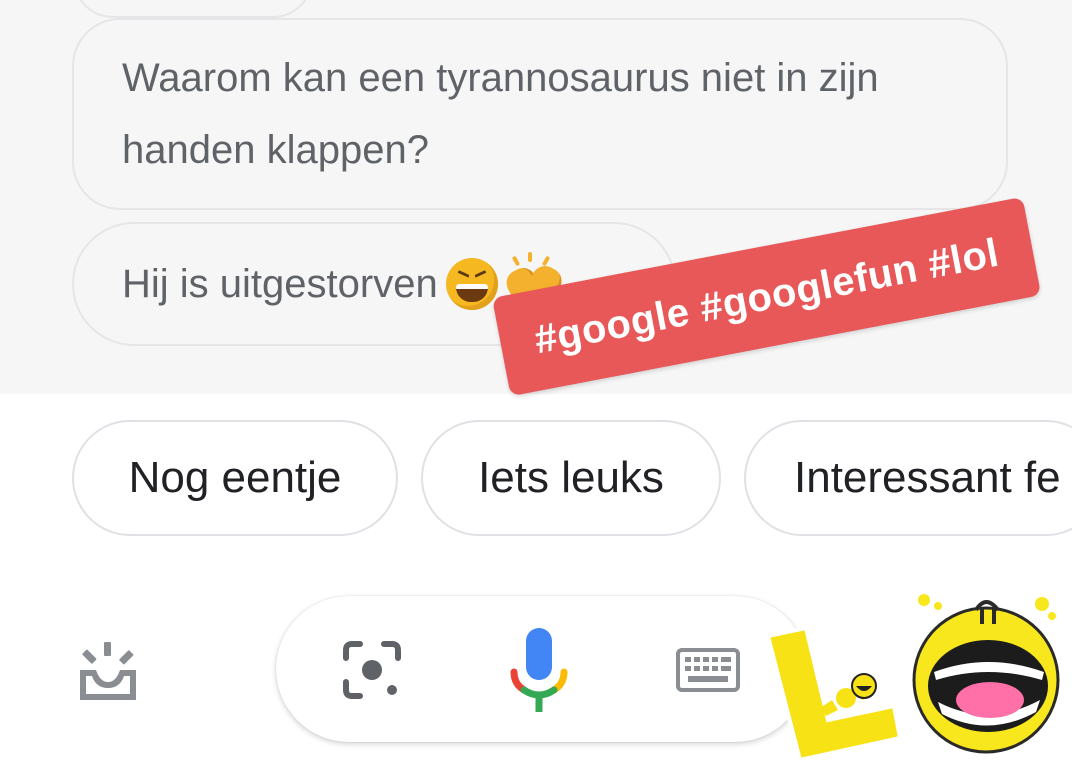 The image size is (1072, 766). Describe the element at coordinates (927, 477) in the screenshot. I see `suggestion-chip-label: Interessant fe` at that location.